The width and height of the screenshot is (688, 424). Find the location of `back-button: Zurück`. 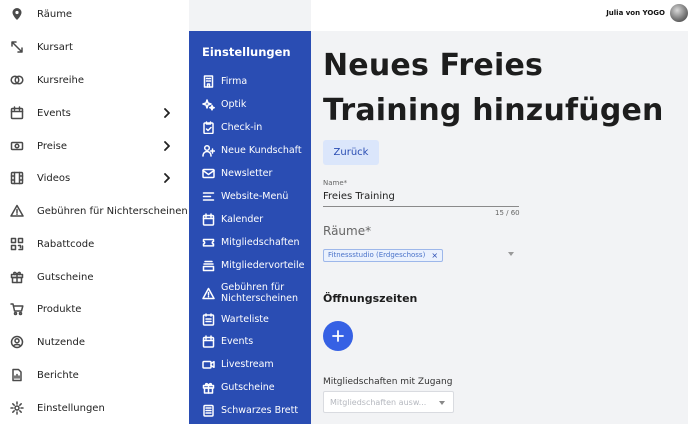

back-button: Zurück is located at coordinates (351, 152).